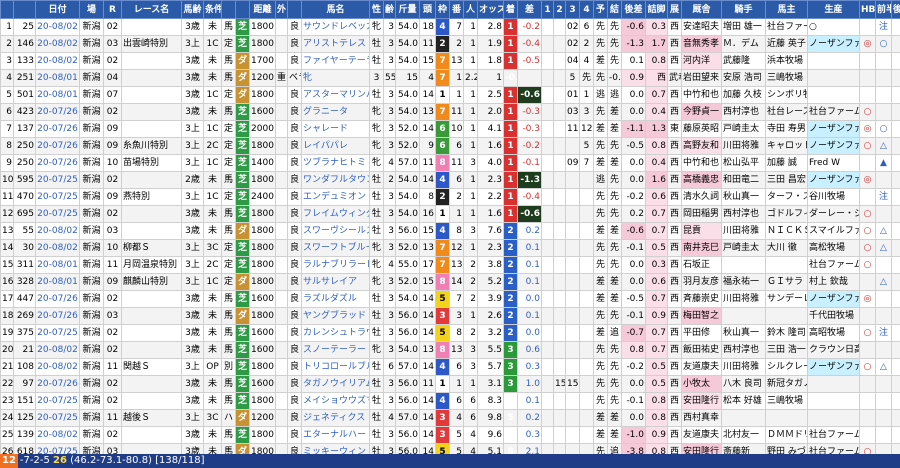 The height and width of the screenshot is (468, 900). Describe the element at coordinates (547, 9) in the screenshot. I see `column-header: 1` at that location.